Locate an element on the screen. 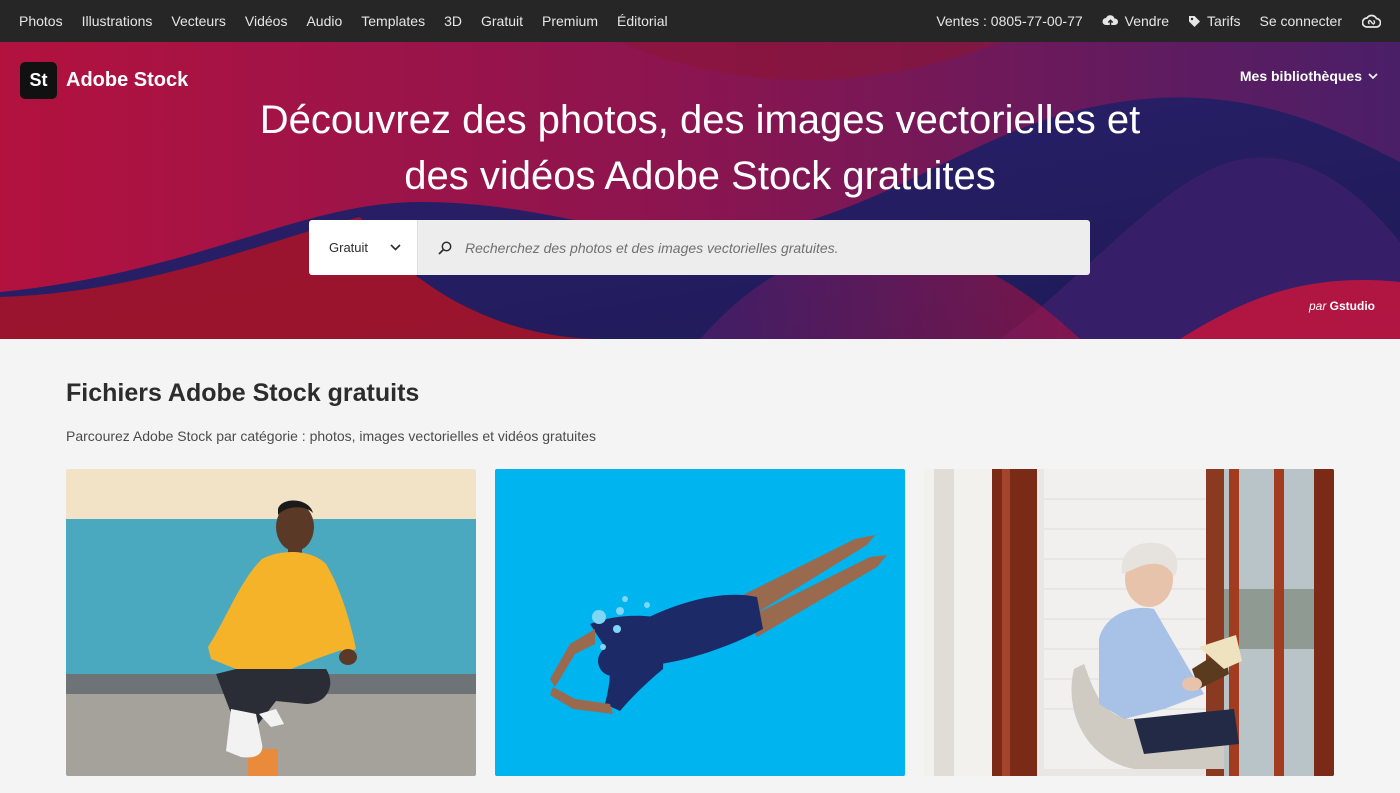 This screenshot has width=1400, height=793. category-card-photos is located at coordinates (271, 622).